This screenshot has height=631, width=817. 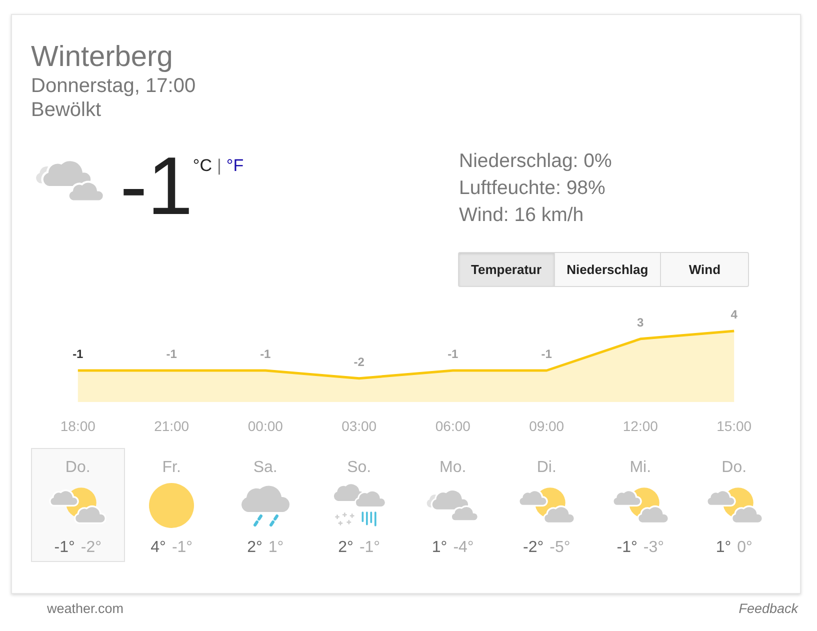 I want to click on day-name: Mi., so click(x=641, y=467).